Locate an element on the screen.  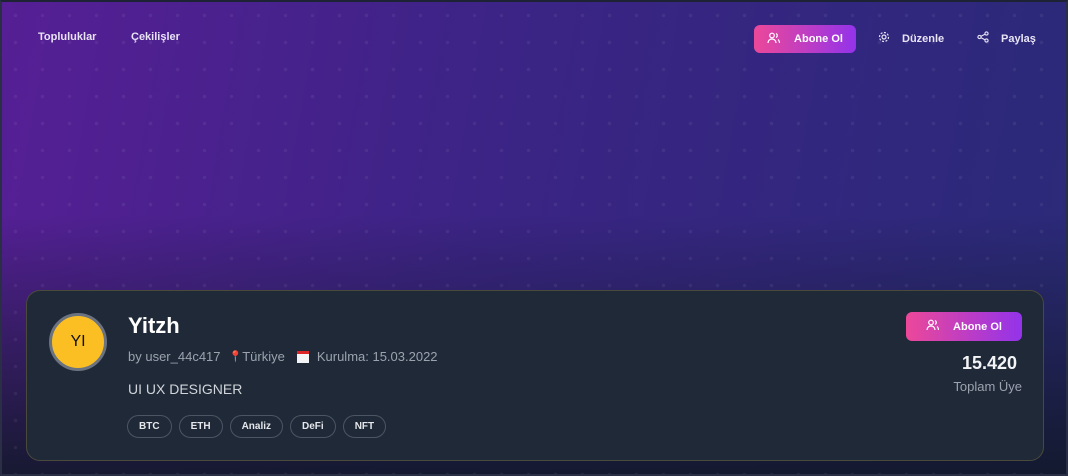
nav-communities: Topluluklar is located at coordinates (67, 37).